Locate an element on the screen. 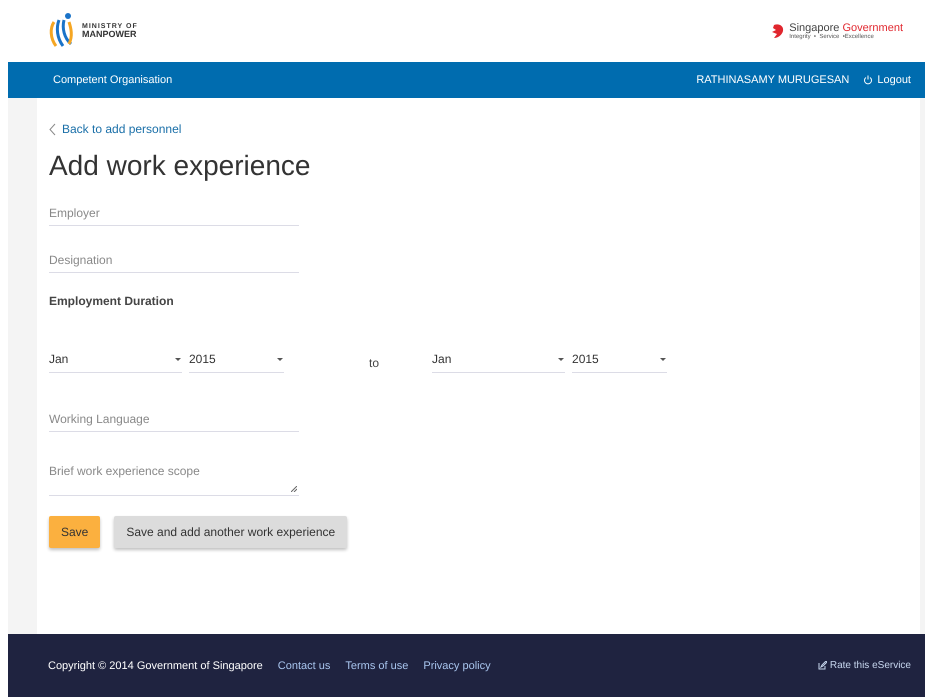  footer-link: Contact us is located at coordinates (304, 666).